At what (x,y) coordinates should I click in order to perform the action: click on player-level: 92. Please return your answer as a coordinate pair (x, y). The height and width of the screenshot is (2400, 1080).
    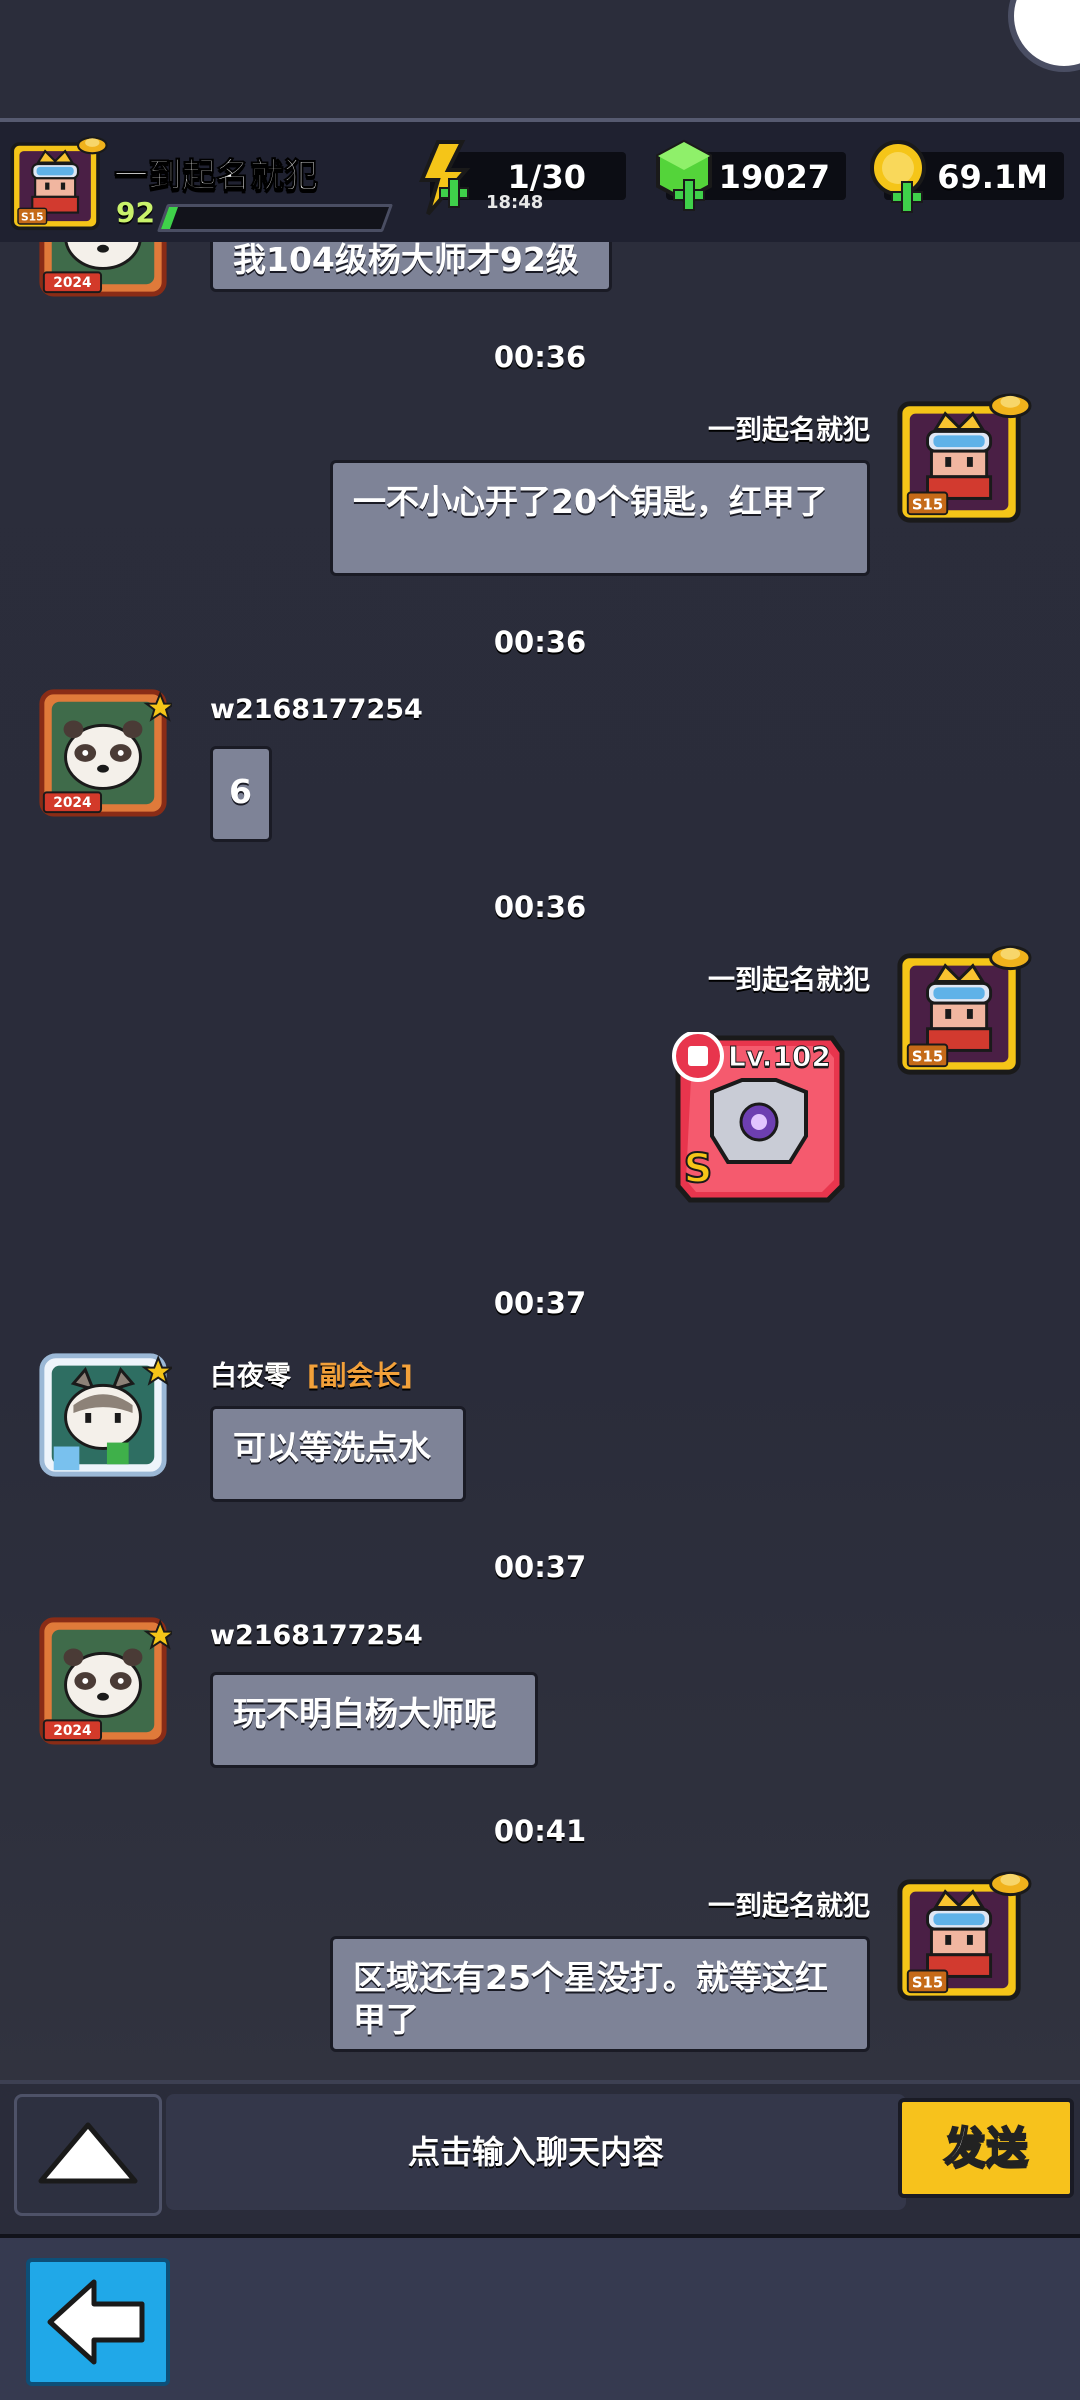
    Looking at the image, I should click on (135, 212).